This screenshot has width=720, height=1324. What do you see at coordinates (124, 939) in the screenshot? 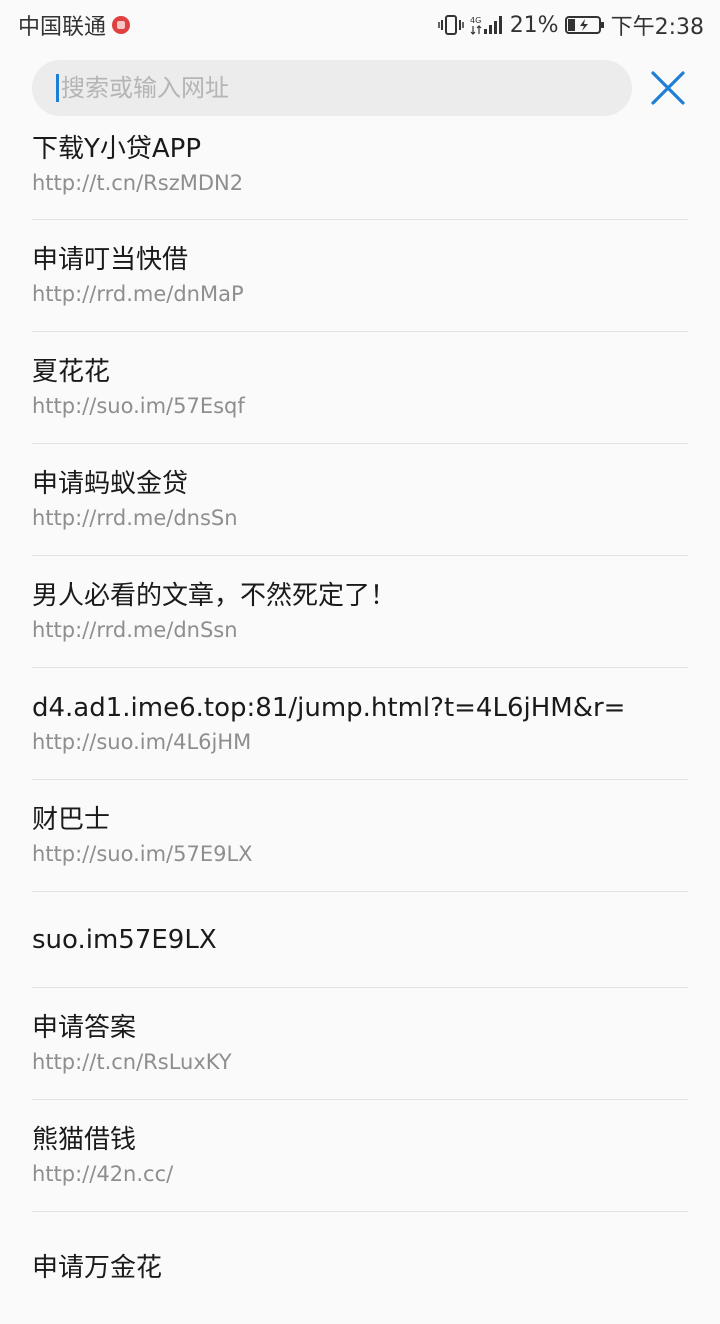
I see `item-title: suo.im57E9LX` at bounding box center [124, 939].